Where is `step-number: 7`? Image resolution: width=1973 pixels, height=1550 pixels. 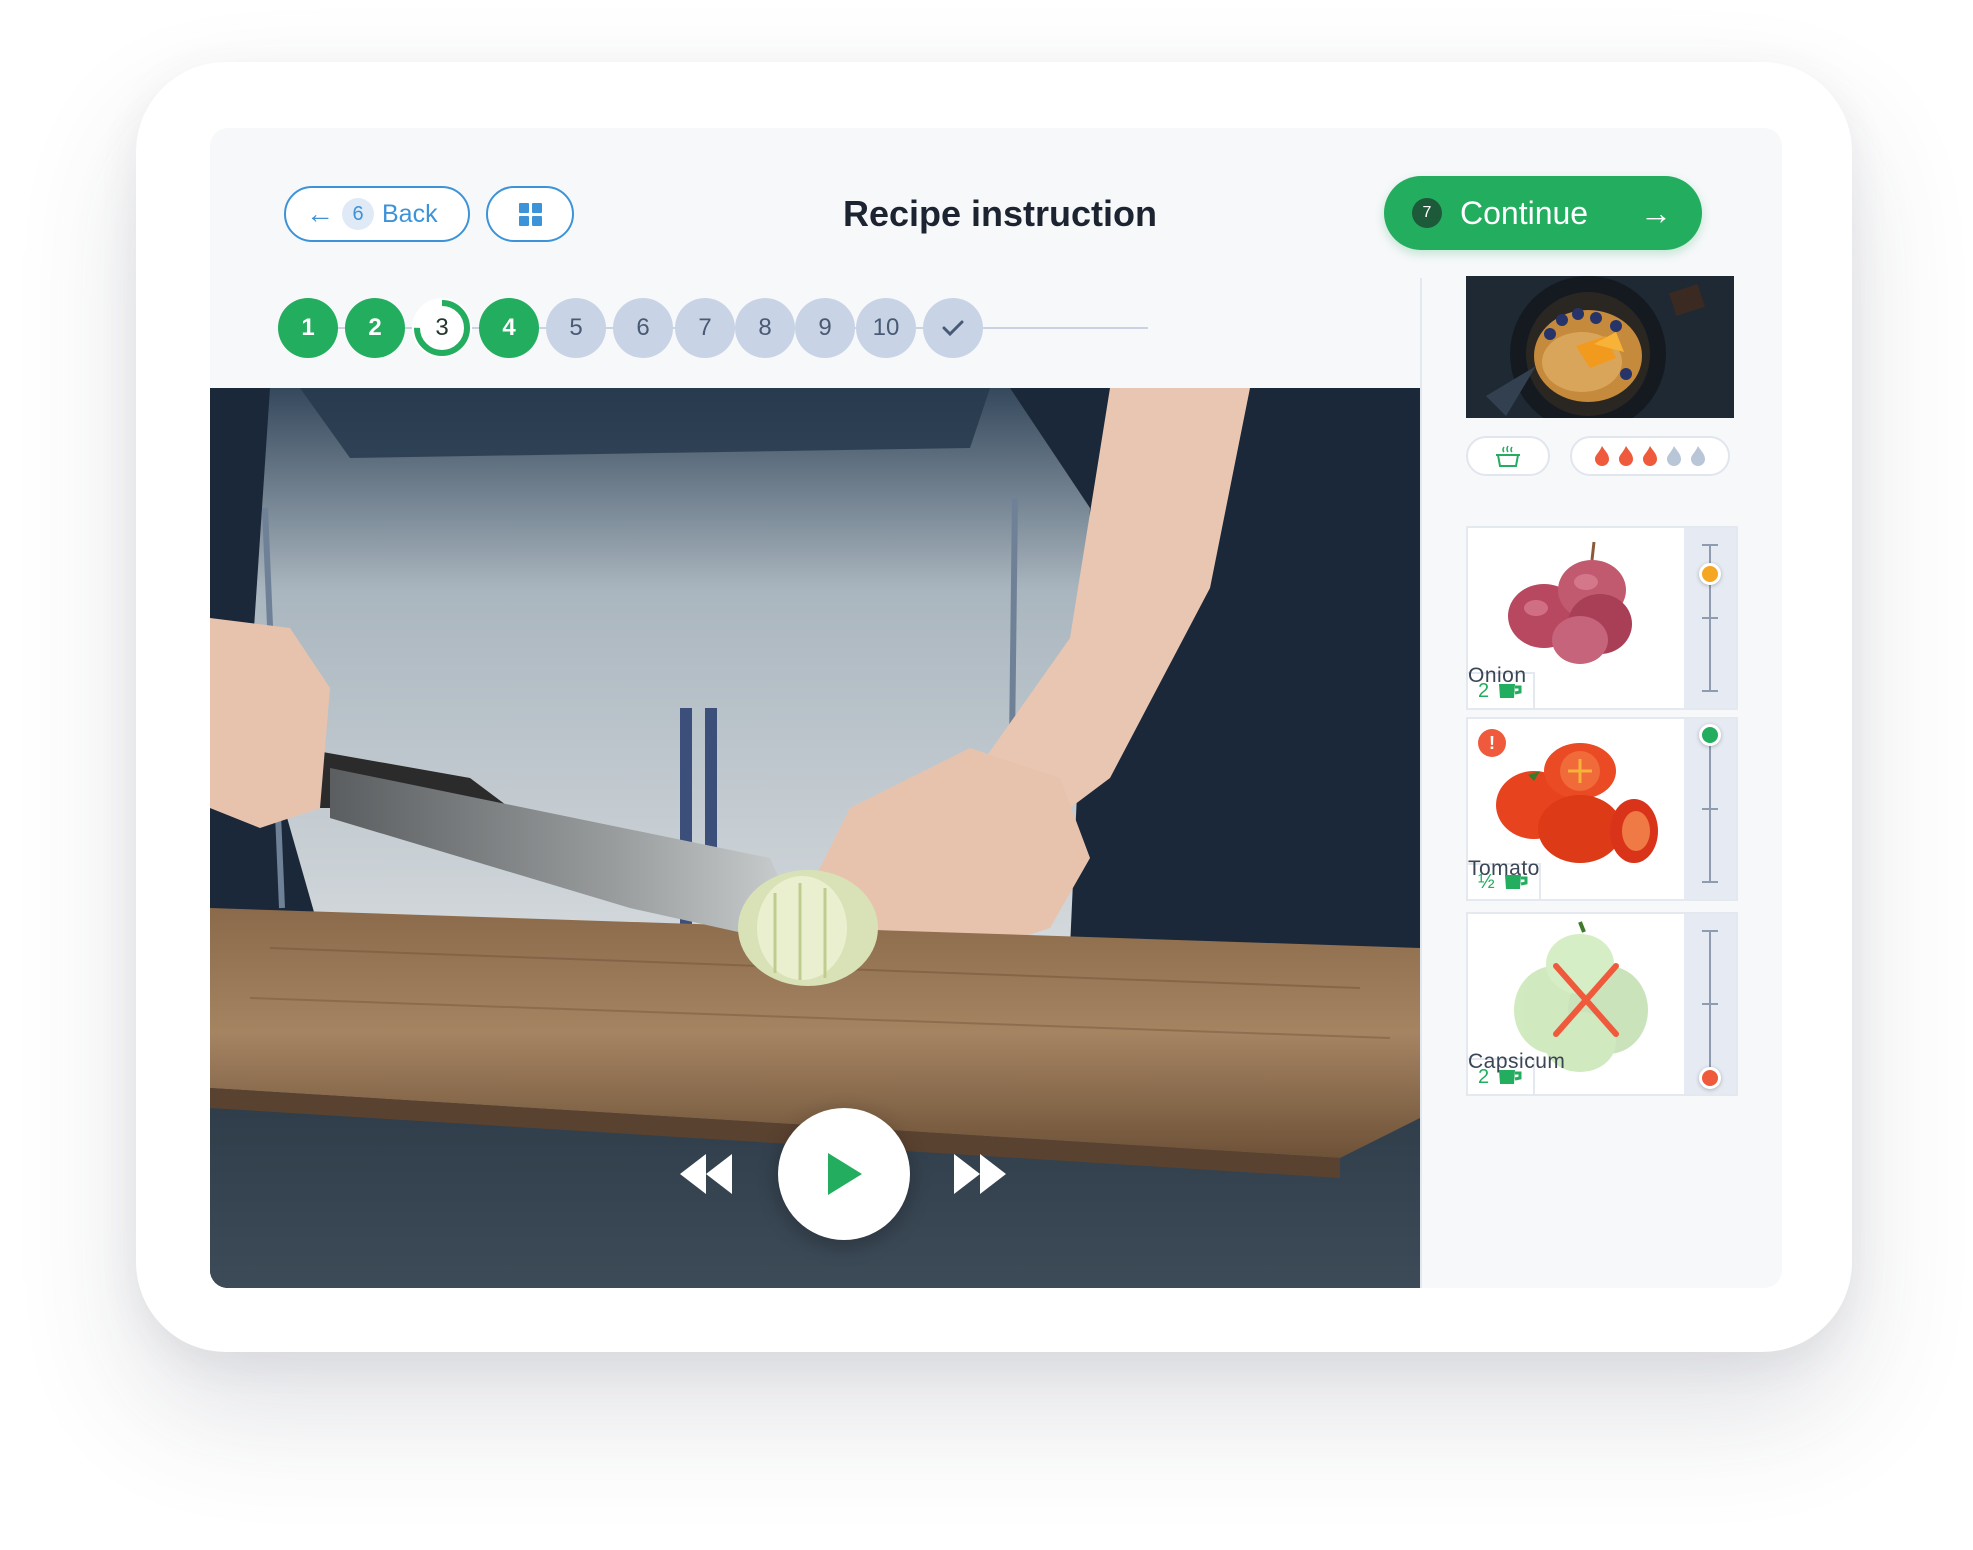
step-number: 7 is located at coordinates (705, 327).